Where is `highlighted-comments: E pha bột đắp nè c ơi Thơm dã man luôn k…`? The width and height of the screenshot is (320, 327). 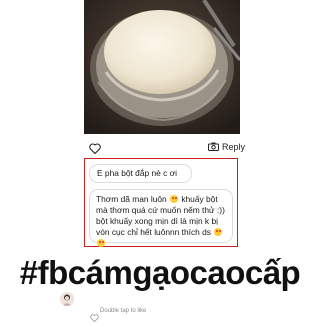 highlighted-comments: E pha bột đắp nè c ơi Thơm dã man luôn k… is located at coordinates (161, 202).